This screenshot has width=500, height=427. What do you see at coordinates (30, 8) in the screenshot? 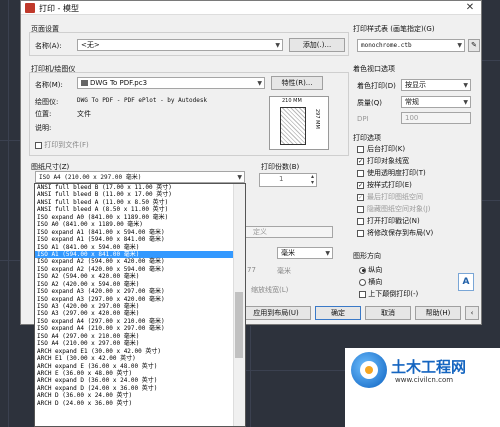
I see `autocad-icon` at bounding box center [30, 8].